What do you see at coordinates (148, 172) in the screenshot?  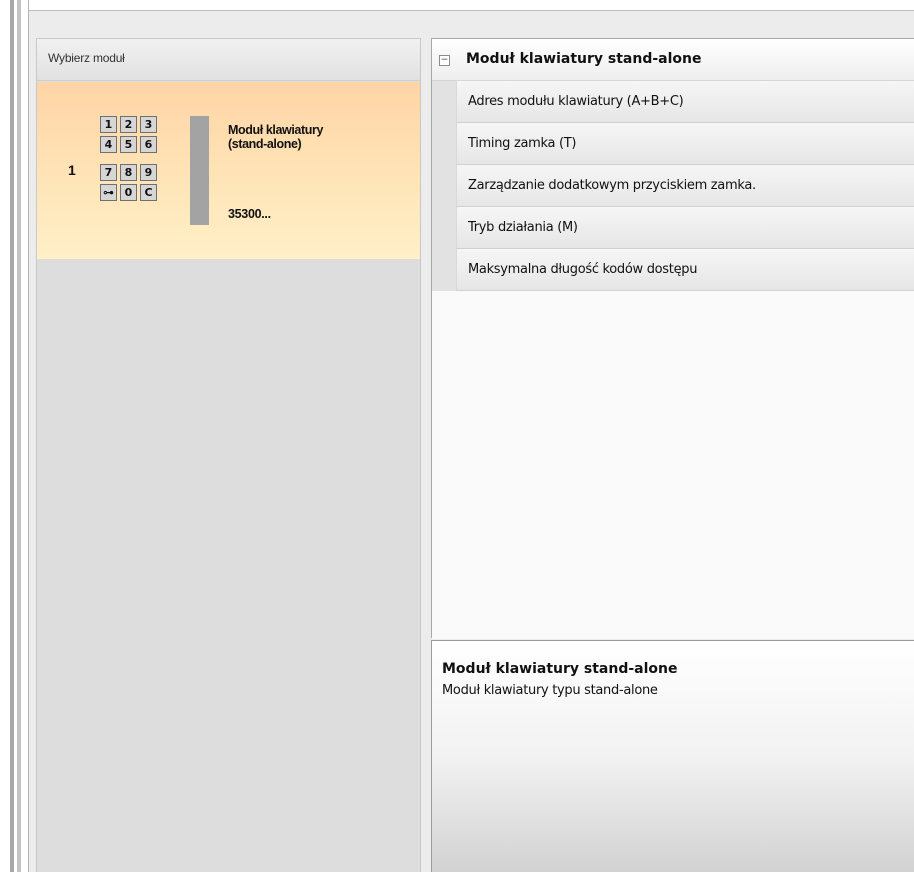 I see `keypad-key: 9` at bounding box center [148, 172].